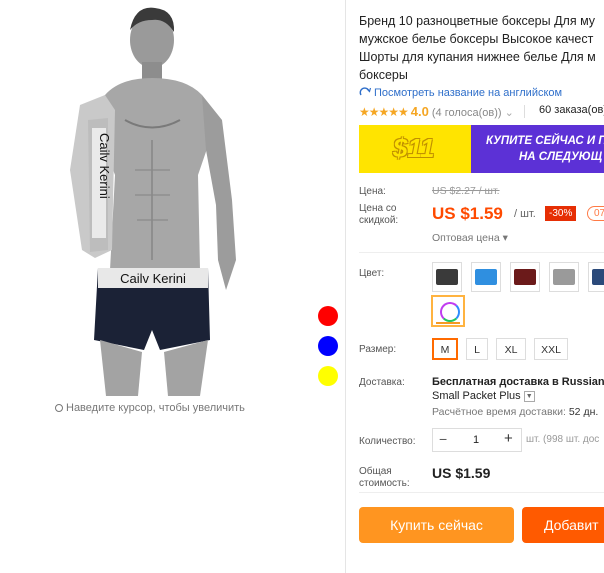  What do you see at coordinates (375, 471) in the screenshot?
I see `total-label-line: Общая` at bounding box center [375, 471].